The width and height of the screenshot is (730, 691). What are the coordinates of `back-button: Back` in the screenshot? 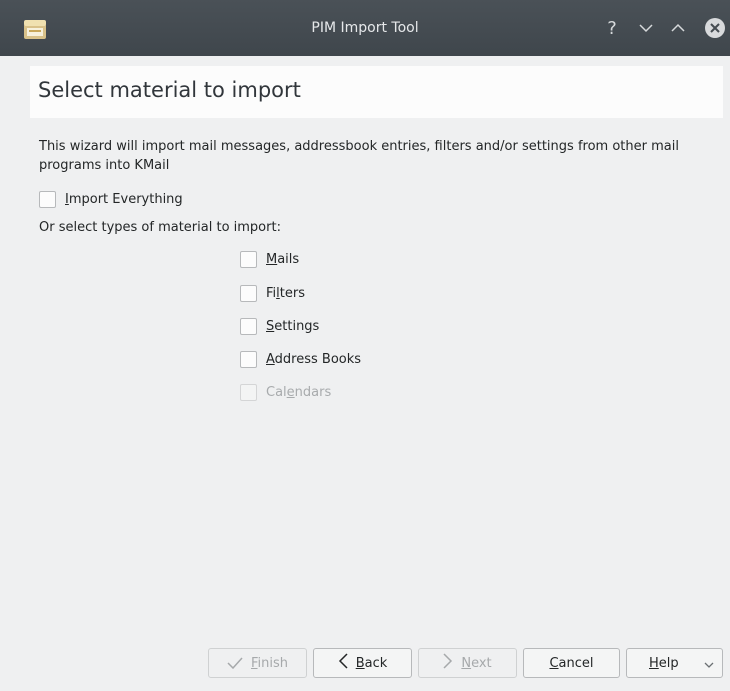 It's located at (362, 663).